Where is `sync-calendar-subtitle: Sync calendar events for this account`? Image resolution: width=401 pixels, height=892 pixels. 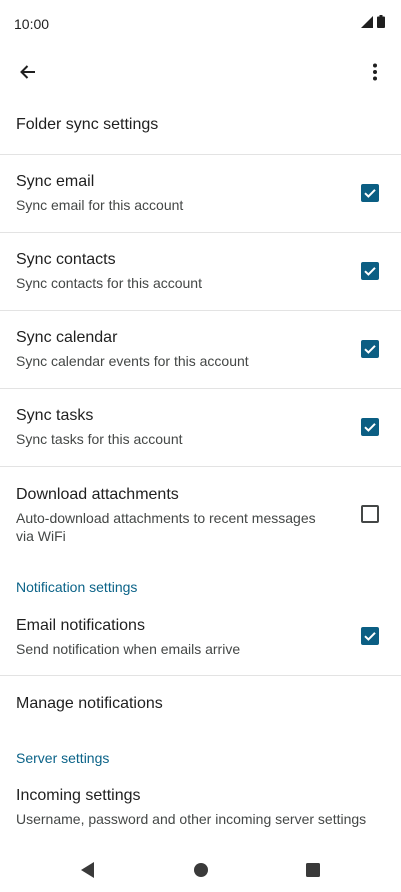 sync-calendar-subtitle: Sync calendar events for this account is located at coordinates (132, 361).